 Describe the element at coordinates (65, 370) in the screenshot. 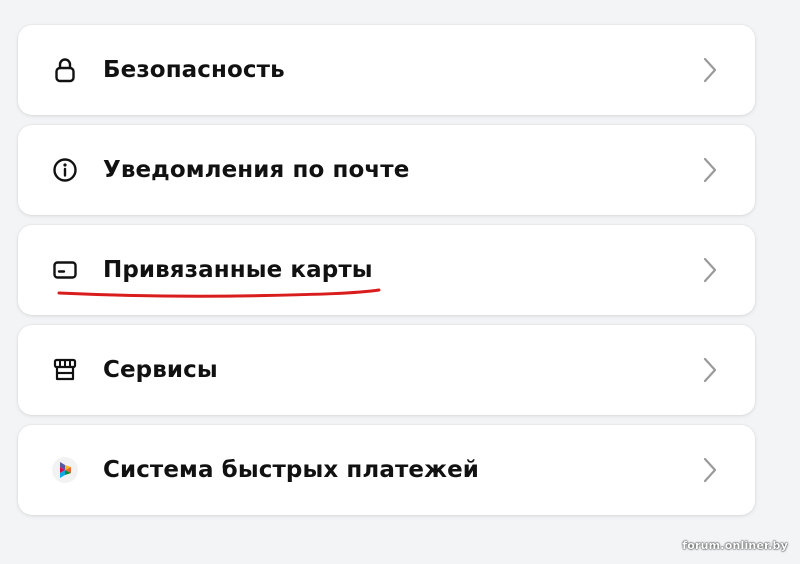

I see `store-icon` at that location.